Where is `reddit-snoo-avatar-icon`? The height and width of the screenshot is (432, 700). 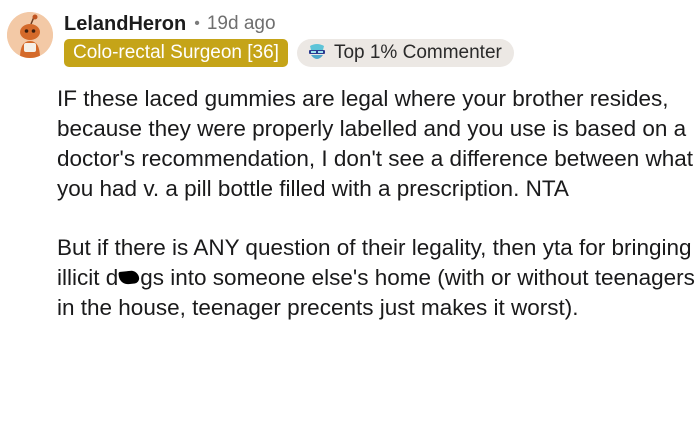
reddit-snoo-avatar-icon is located at coordinates (30, 35).